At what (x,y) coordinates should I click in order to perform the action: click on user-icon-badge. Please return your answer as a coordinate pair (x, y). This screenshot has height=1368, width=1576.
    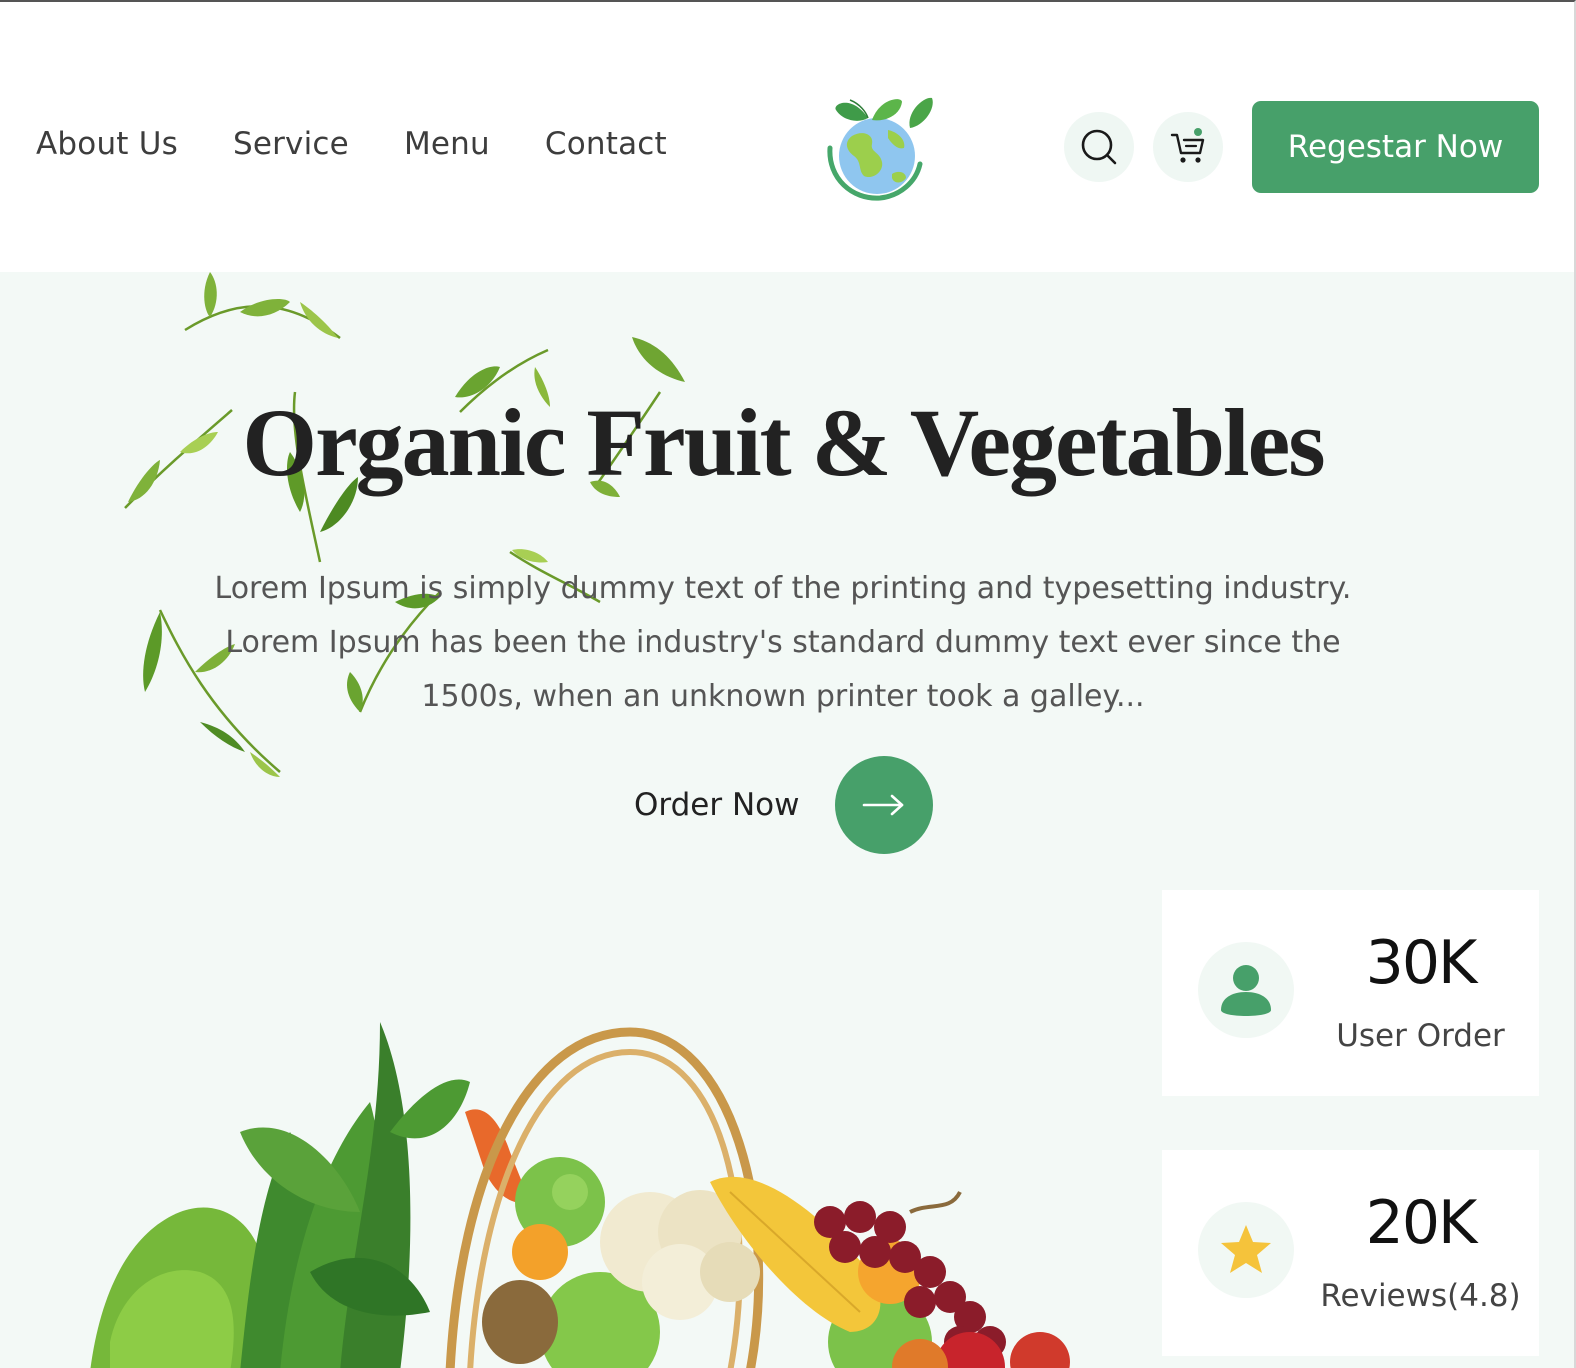
    Looking at the image, I should click on (1246, 990).